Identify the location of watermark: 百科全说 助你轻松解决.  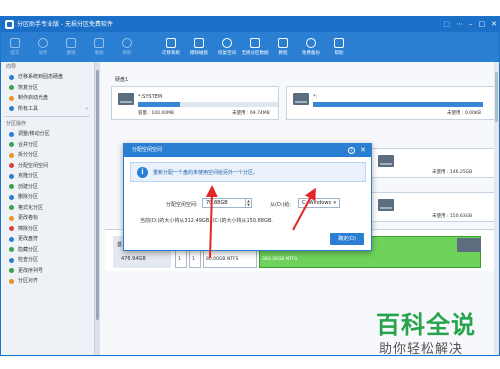
(438, 337).